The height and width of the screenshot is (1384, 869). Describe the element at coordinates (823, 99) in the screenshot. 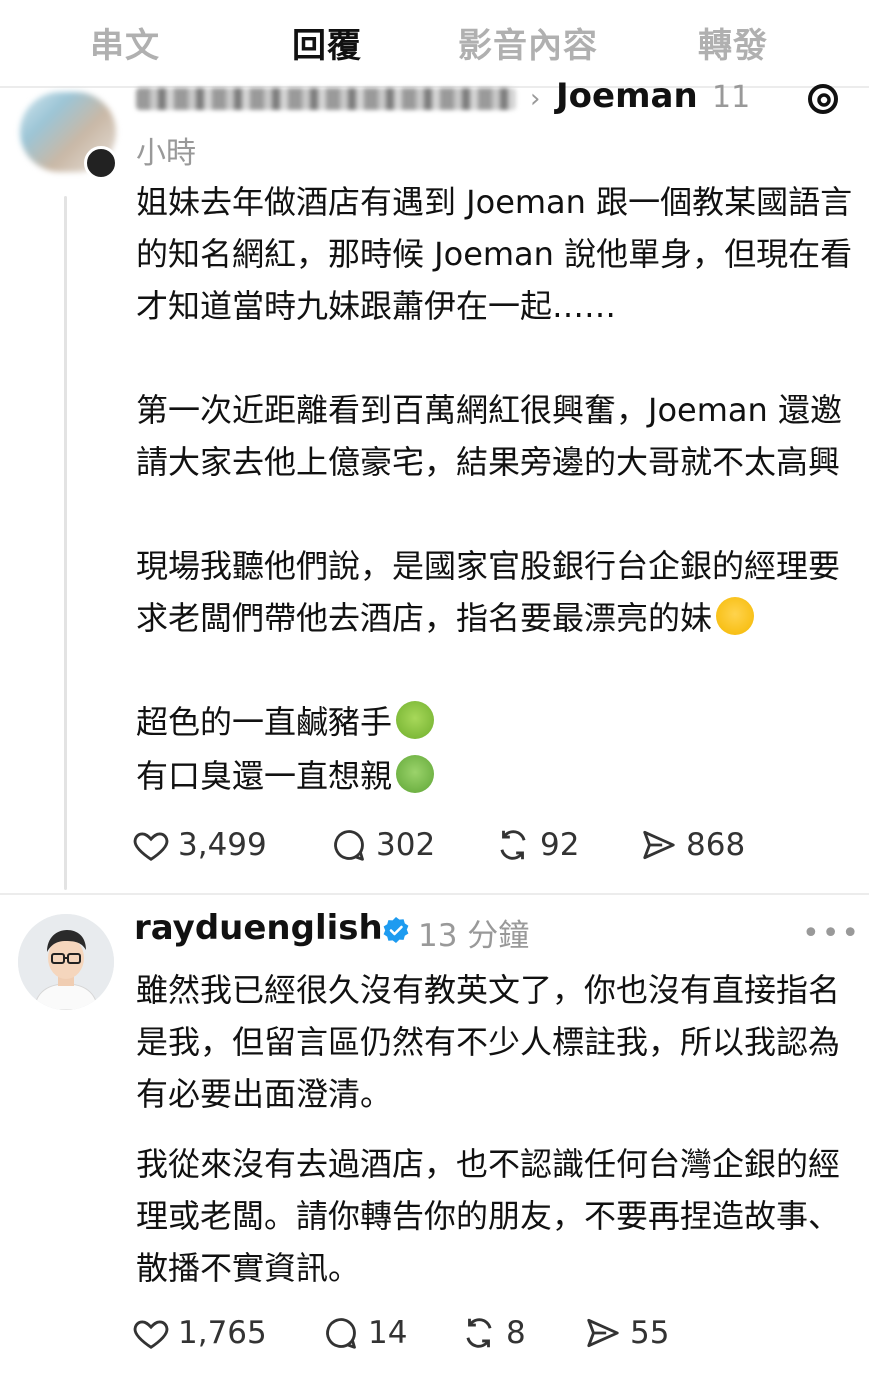

I see `threads-logo-icon` at that location.